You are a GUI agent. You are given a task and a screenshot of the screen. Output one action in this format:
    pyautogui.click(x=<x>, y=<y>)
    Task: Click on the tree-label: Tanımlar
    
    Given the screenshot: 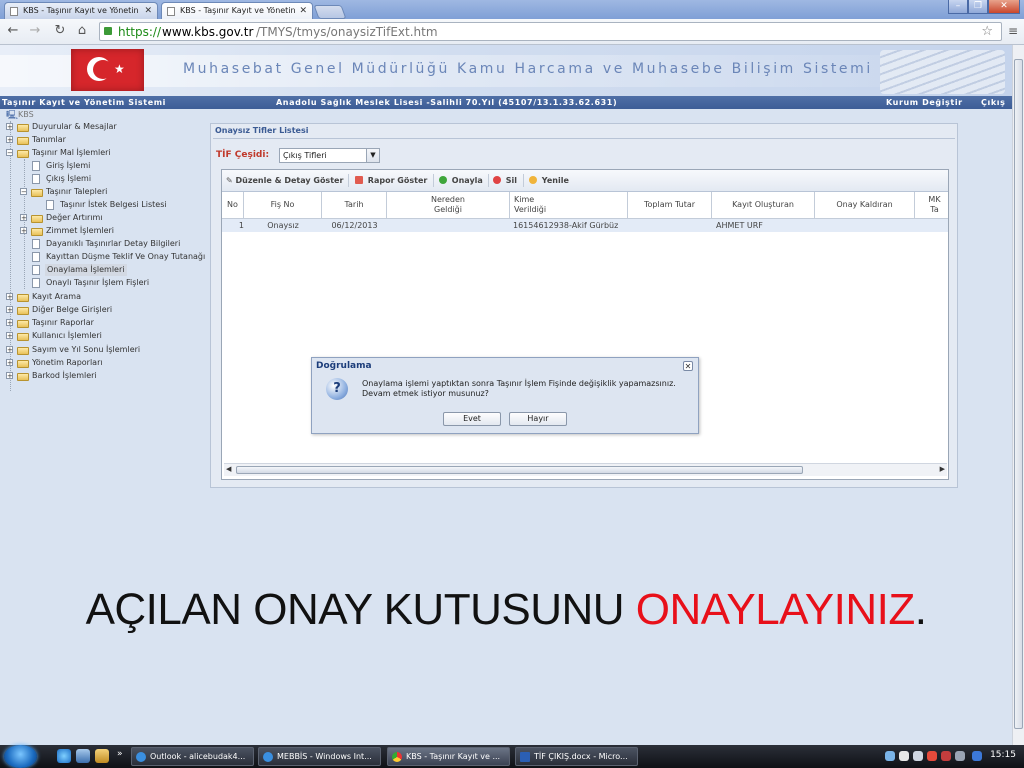 What is the action you would take?
    pyautogui.click(x=49, y=139)
    